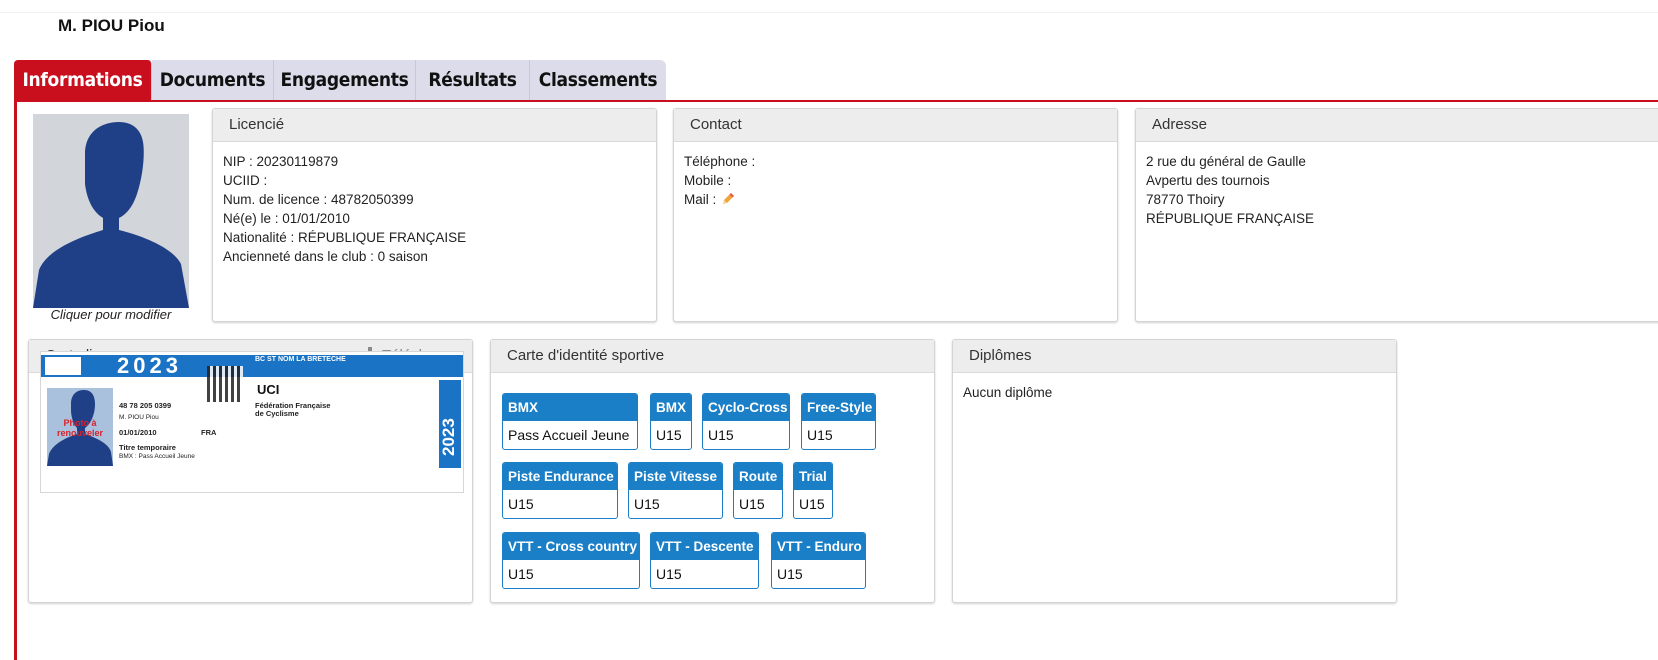 This screenshot has width=1658, height=660. What do you see at coordinates (746, 421) in the screenshot?
I see `badge-cyclo-cross: Cyclo-Cross U15` at bounding box center [746, 421].